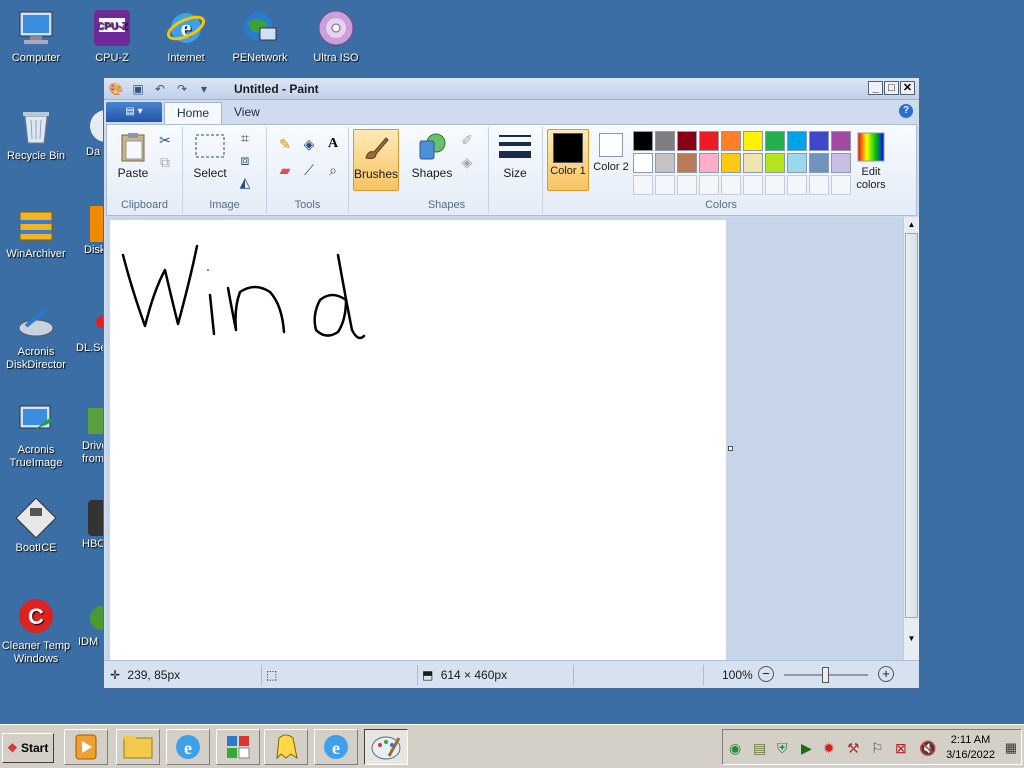 The image size is (1024, 768). I want to click on brushes-button: Brushes, so click(376, 160).